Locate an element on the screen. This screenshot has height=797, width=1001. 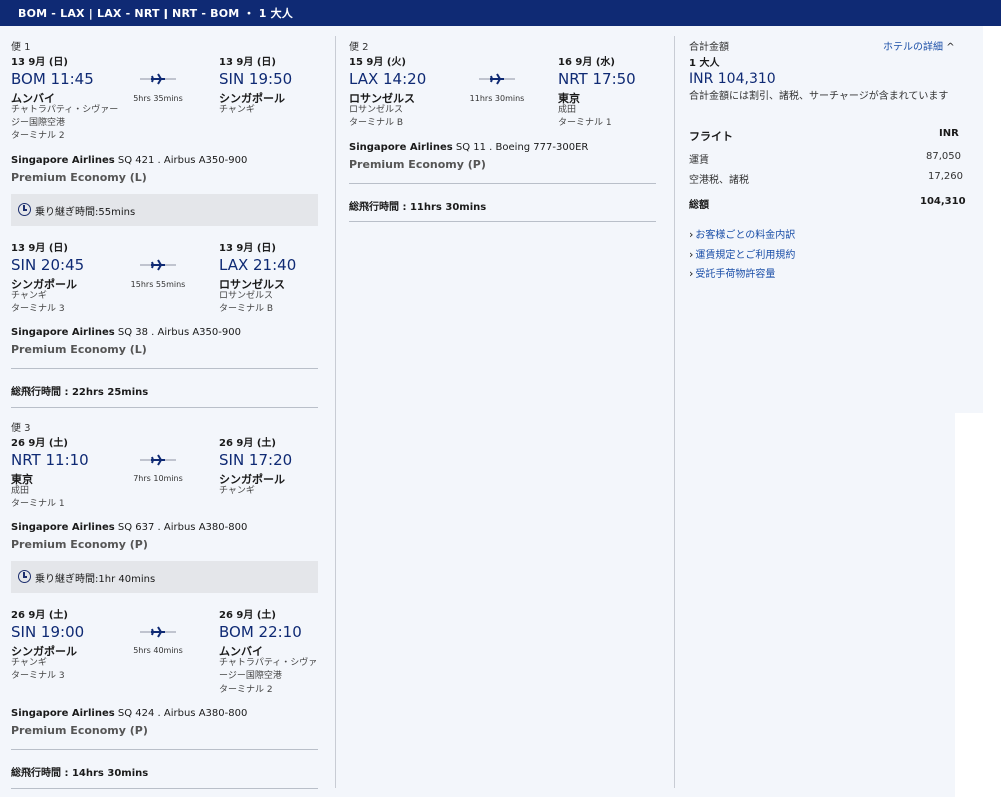
arrival-time: SIN 17:20 is located at coordinates (256, 460).